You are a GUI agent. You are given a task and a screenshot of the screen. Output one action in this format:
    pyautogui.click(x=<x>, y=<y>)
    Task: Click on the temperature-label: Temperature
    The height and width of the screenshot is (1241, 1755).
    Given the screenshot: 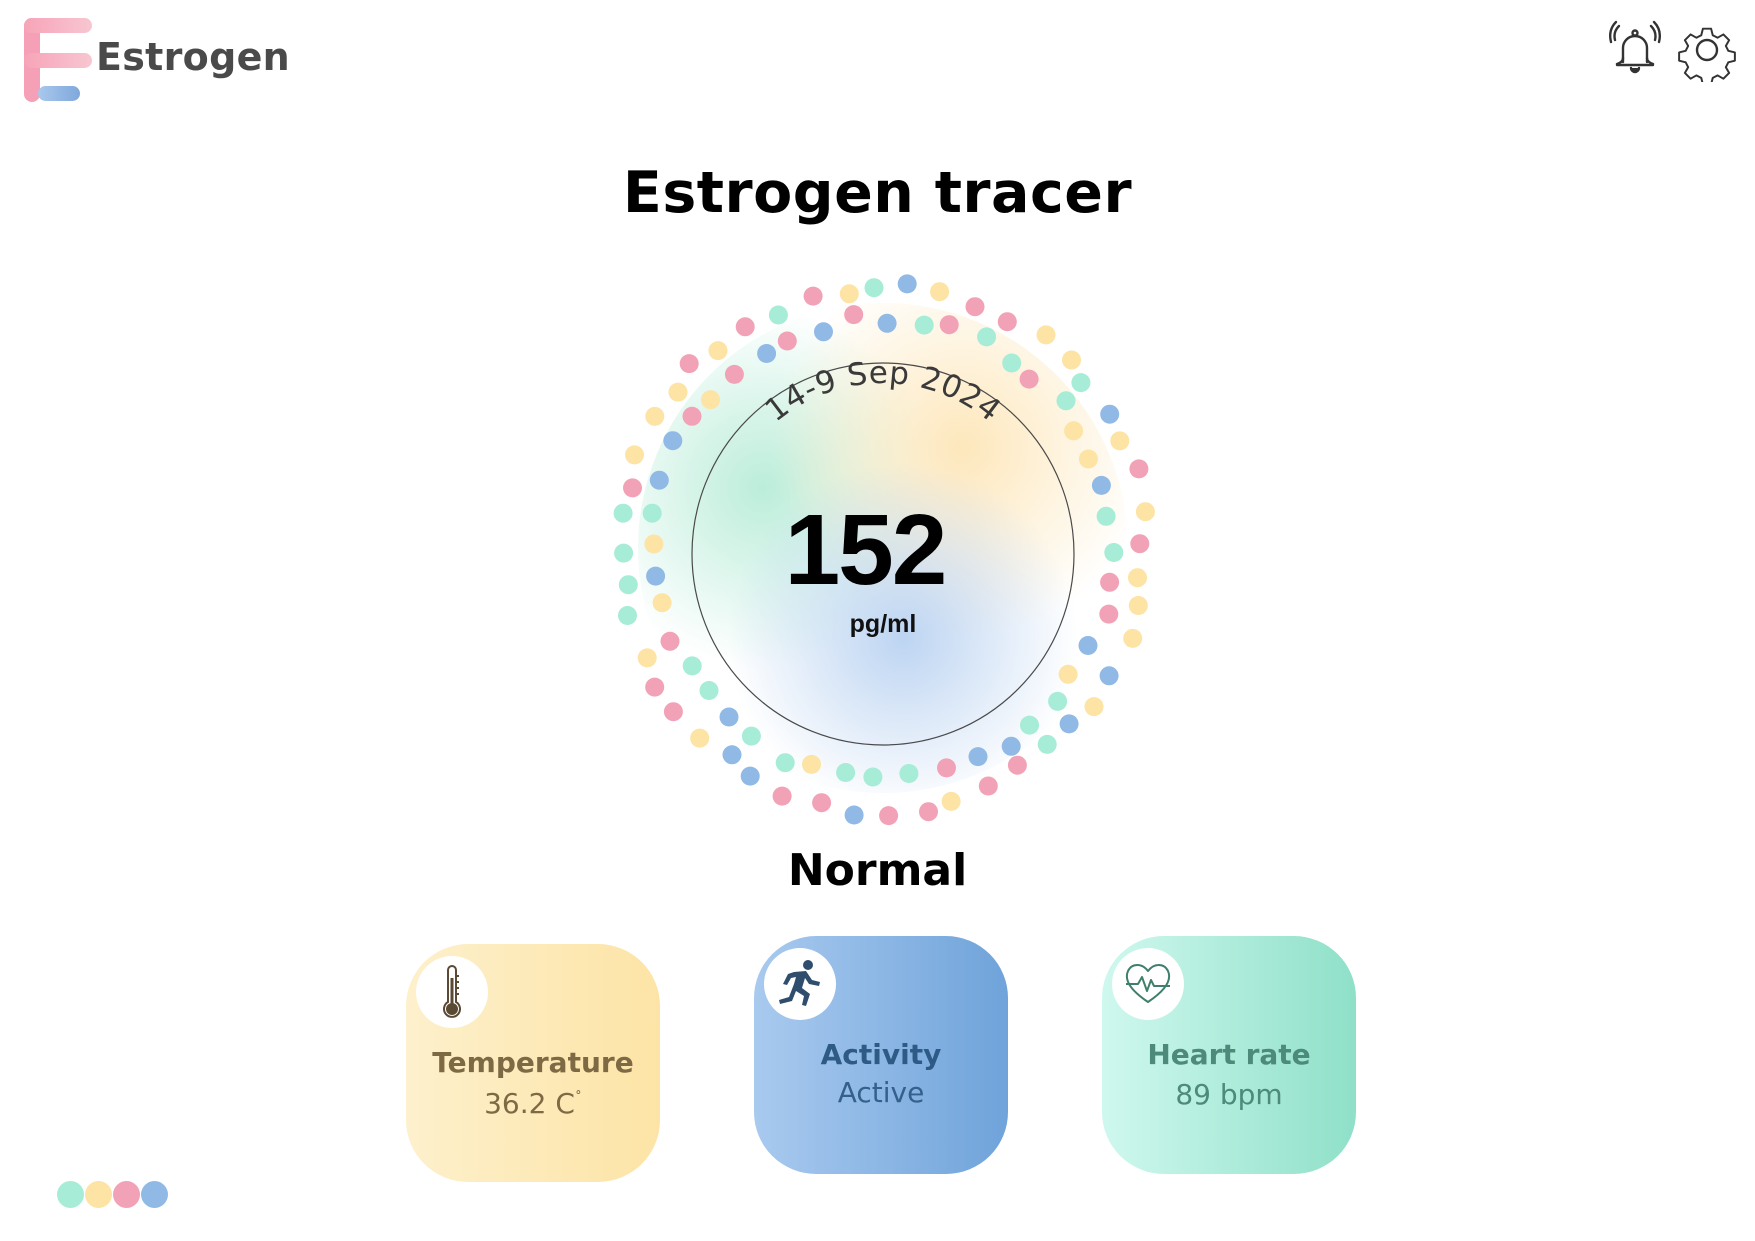 What is the action you would take?
    pyautogui.click(x=533, y=1062)
    